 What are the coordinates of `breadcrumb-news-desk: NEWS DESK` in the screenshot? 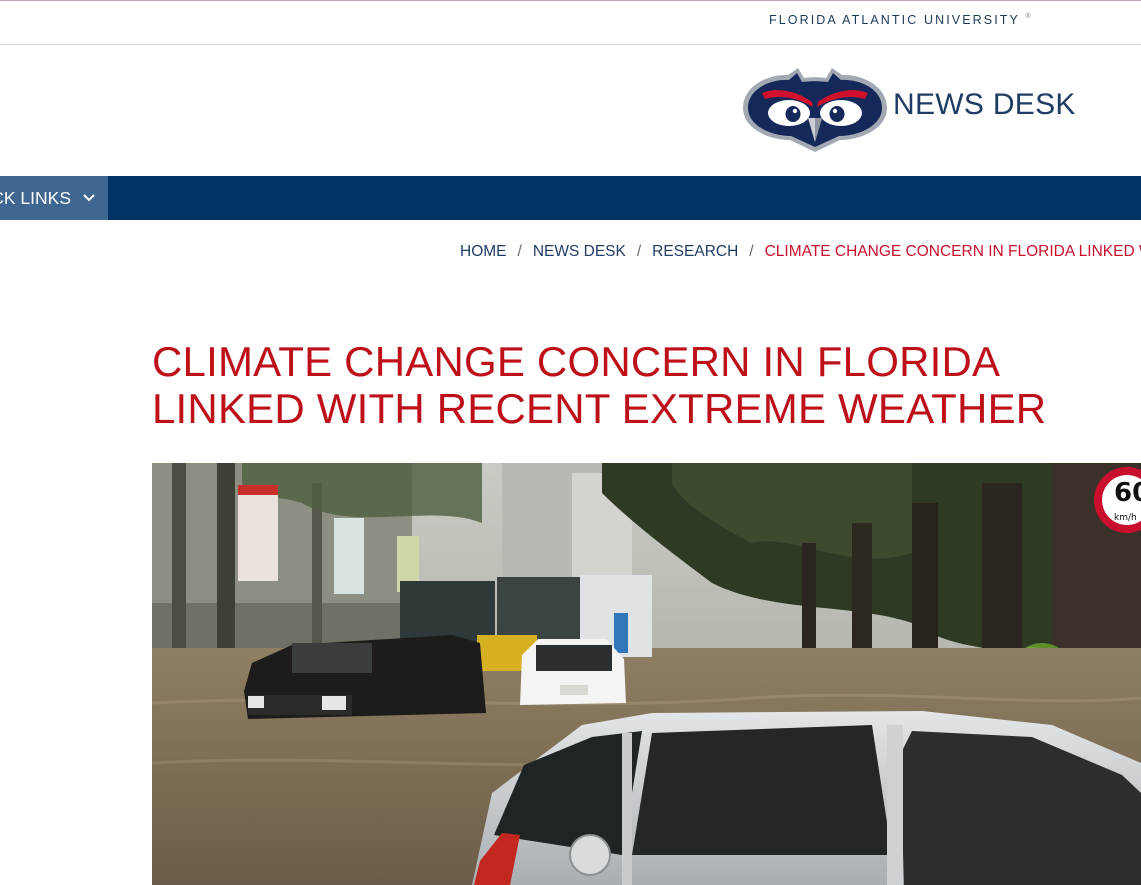 It's located at (579, 251).